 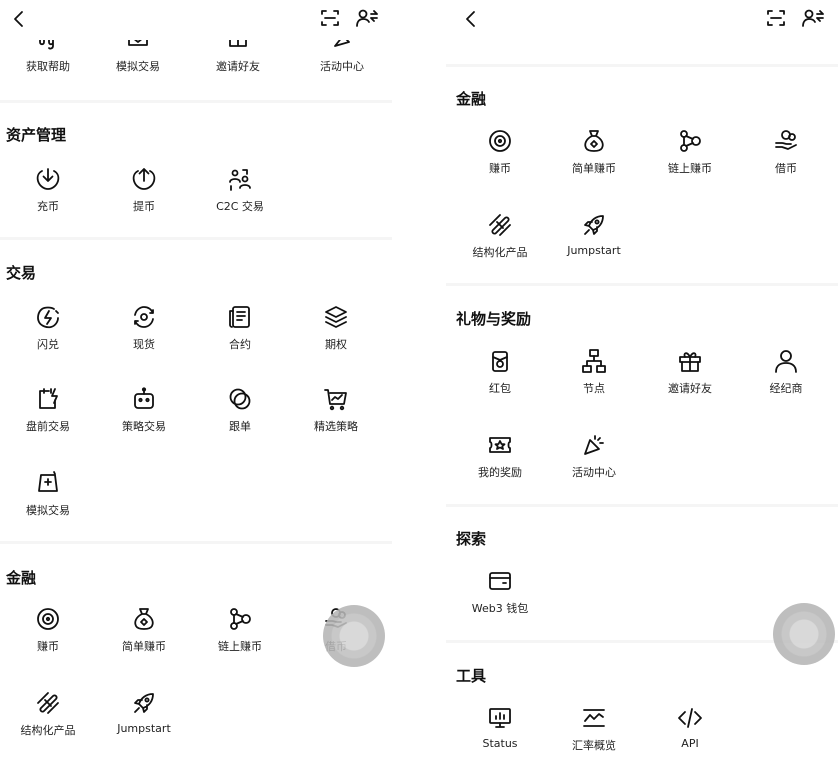 What do you see at coordinates (594, 361) in the screenshot?
I see `node-tree-icon` at bounding box center [594, 361].